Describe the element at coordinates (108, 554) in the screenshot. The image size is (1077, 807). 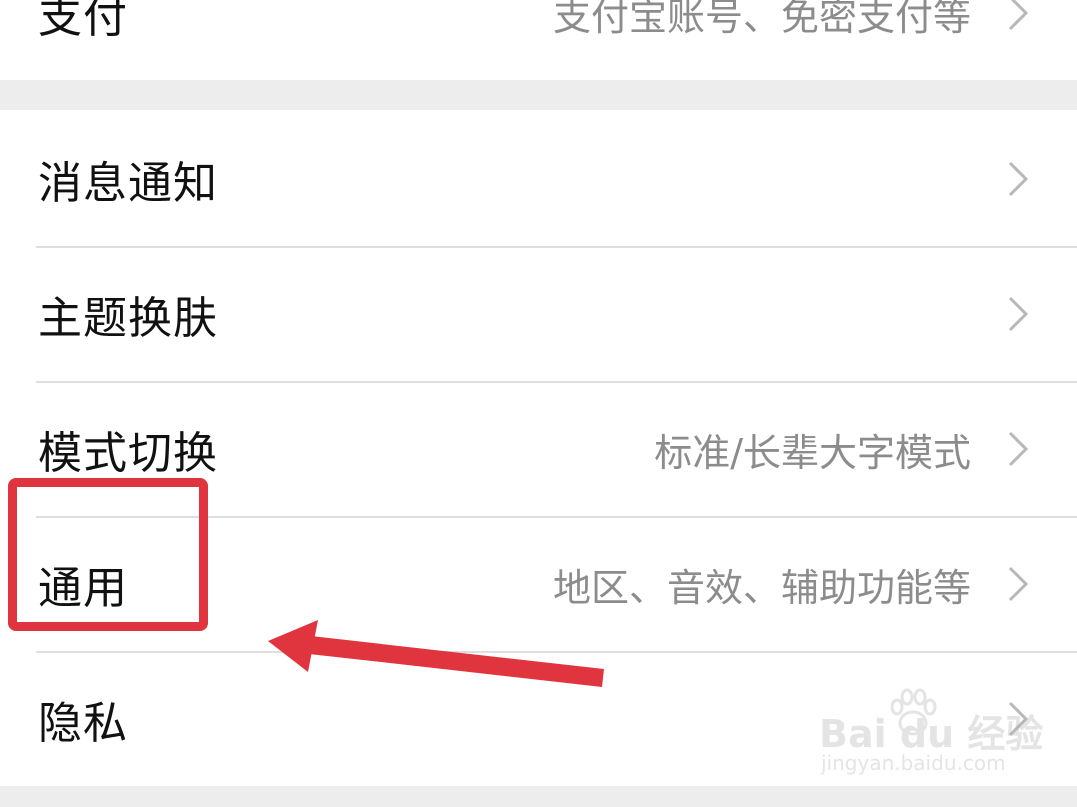
I see `highlight-box` at that location.